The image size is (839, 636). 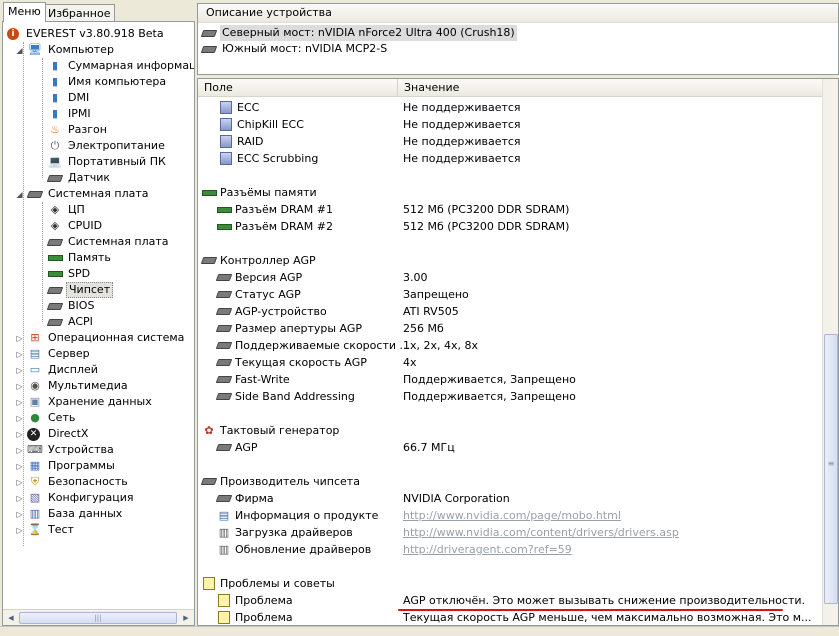 I want to click on tree-item-sensor: Датчик, so click(x=79, y=178).